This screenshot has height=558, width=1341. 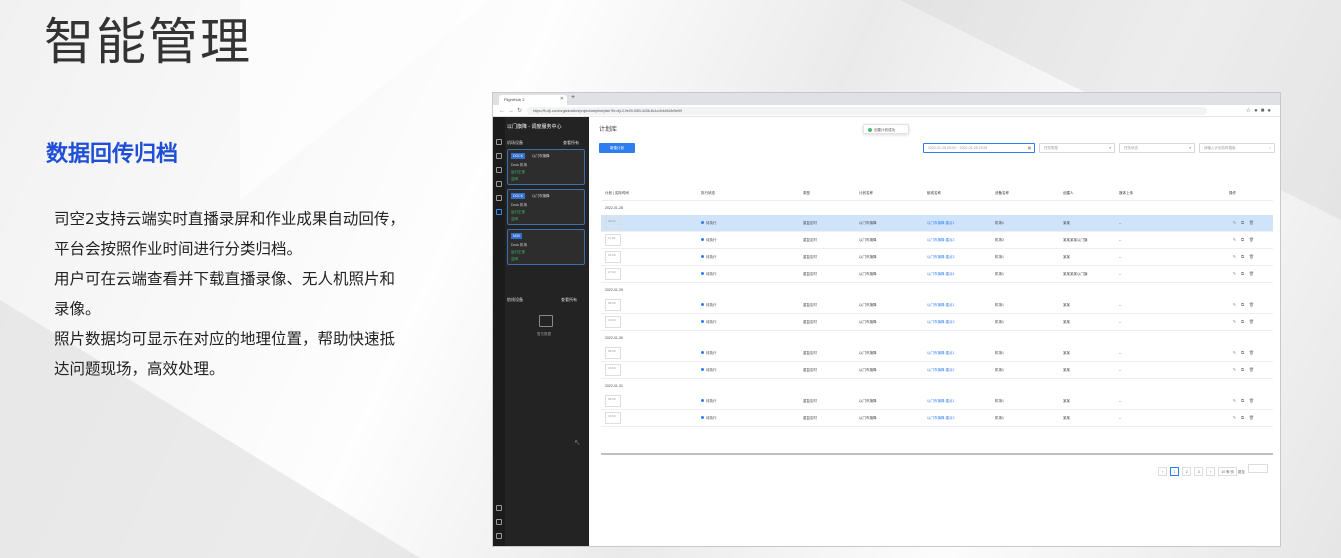 What do you see at coordinates (499, 508) in the screenshot?
I see `settings-icon` at bounding box center [499, 508].